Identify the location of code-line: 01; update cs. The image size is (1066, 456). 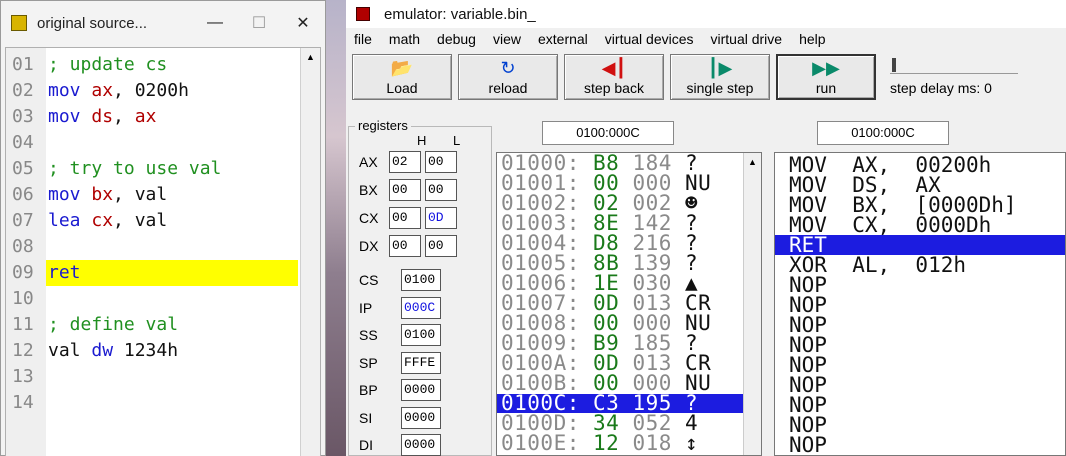
(154, 65).